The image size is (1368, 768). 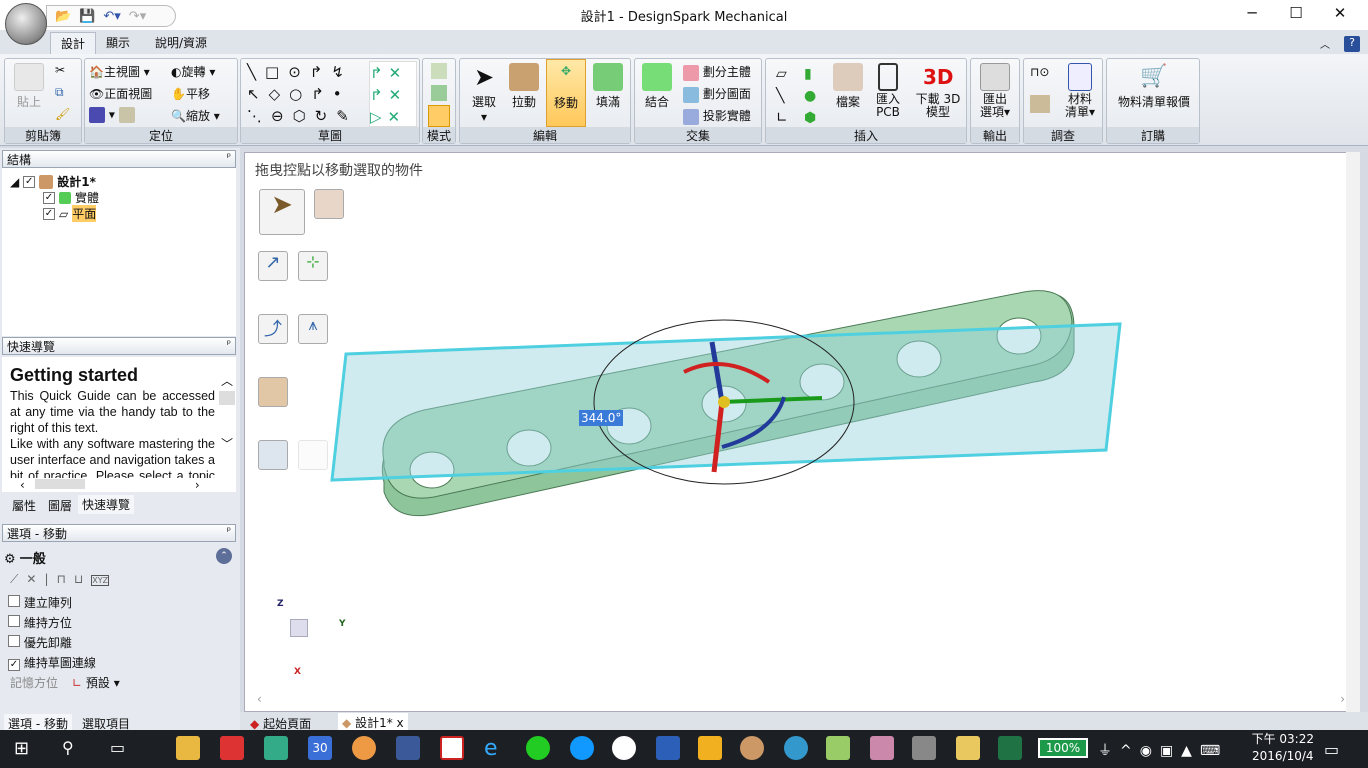 What do you see at coordinates (717, 116) in the screenshot?
I see `project-button: 投影實體` at bounding box center [717, 116].